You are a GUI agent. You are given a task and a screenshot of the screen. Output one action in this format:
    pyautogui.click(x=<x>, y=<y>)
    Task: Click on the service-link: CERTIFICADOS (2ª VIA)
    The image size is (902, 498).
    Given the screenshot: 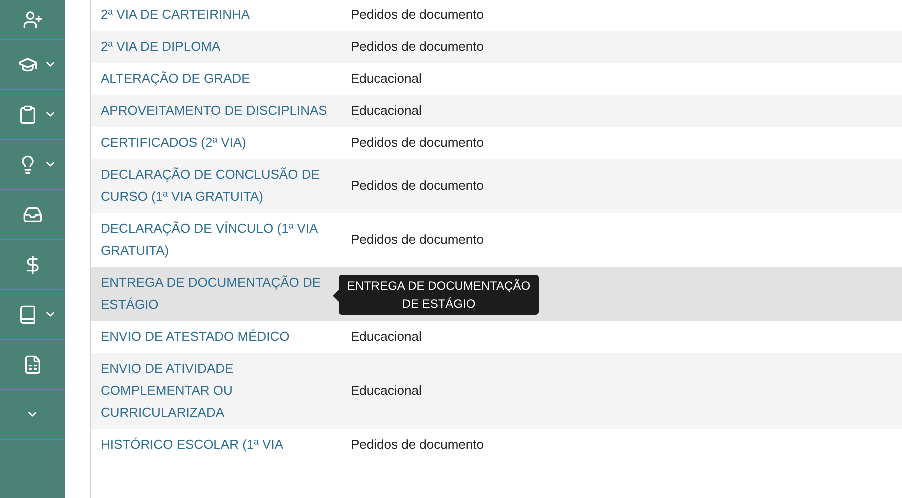 What is the action you would take?
    pyautogui.click(x=216, y=143)
    